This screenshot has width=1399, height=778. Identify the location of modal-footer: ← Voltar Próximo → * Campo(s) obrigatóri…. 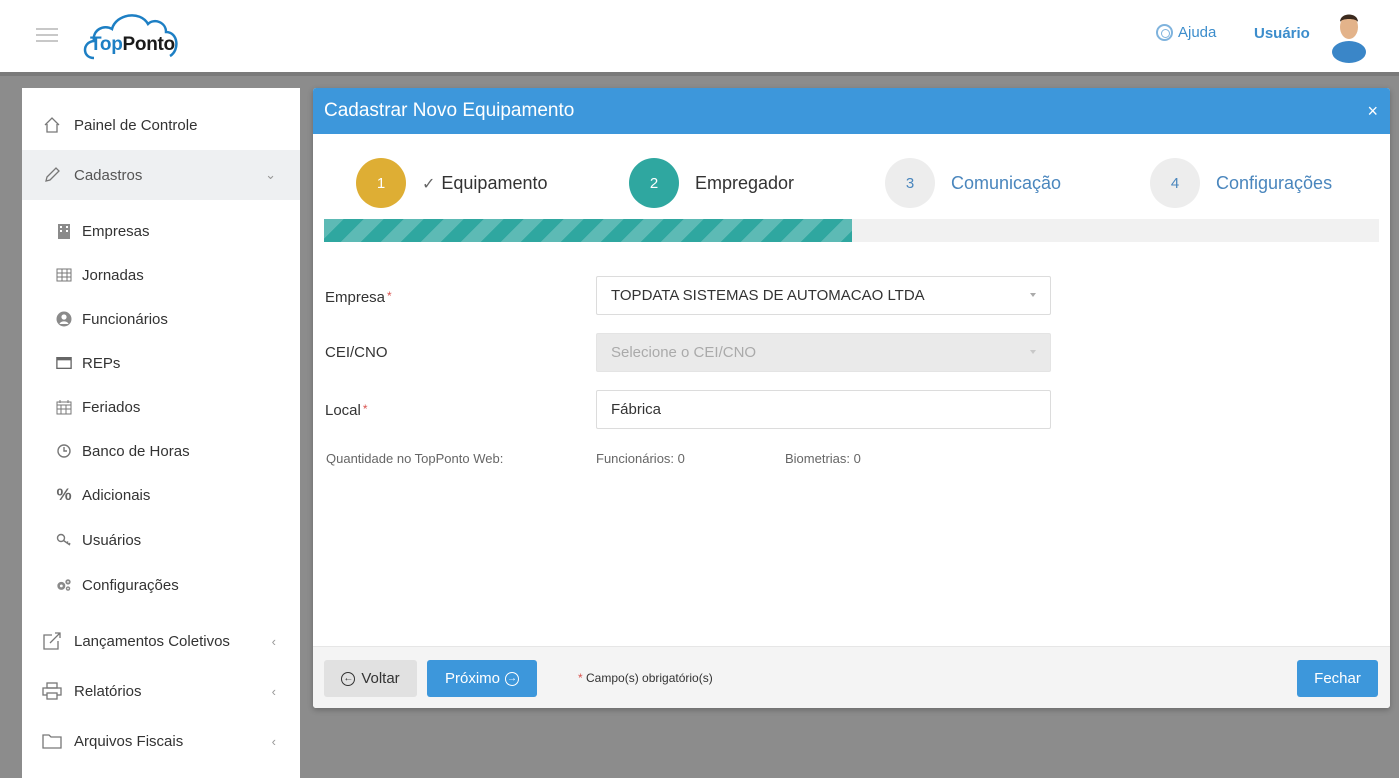
(851, 677).